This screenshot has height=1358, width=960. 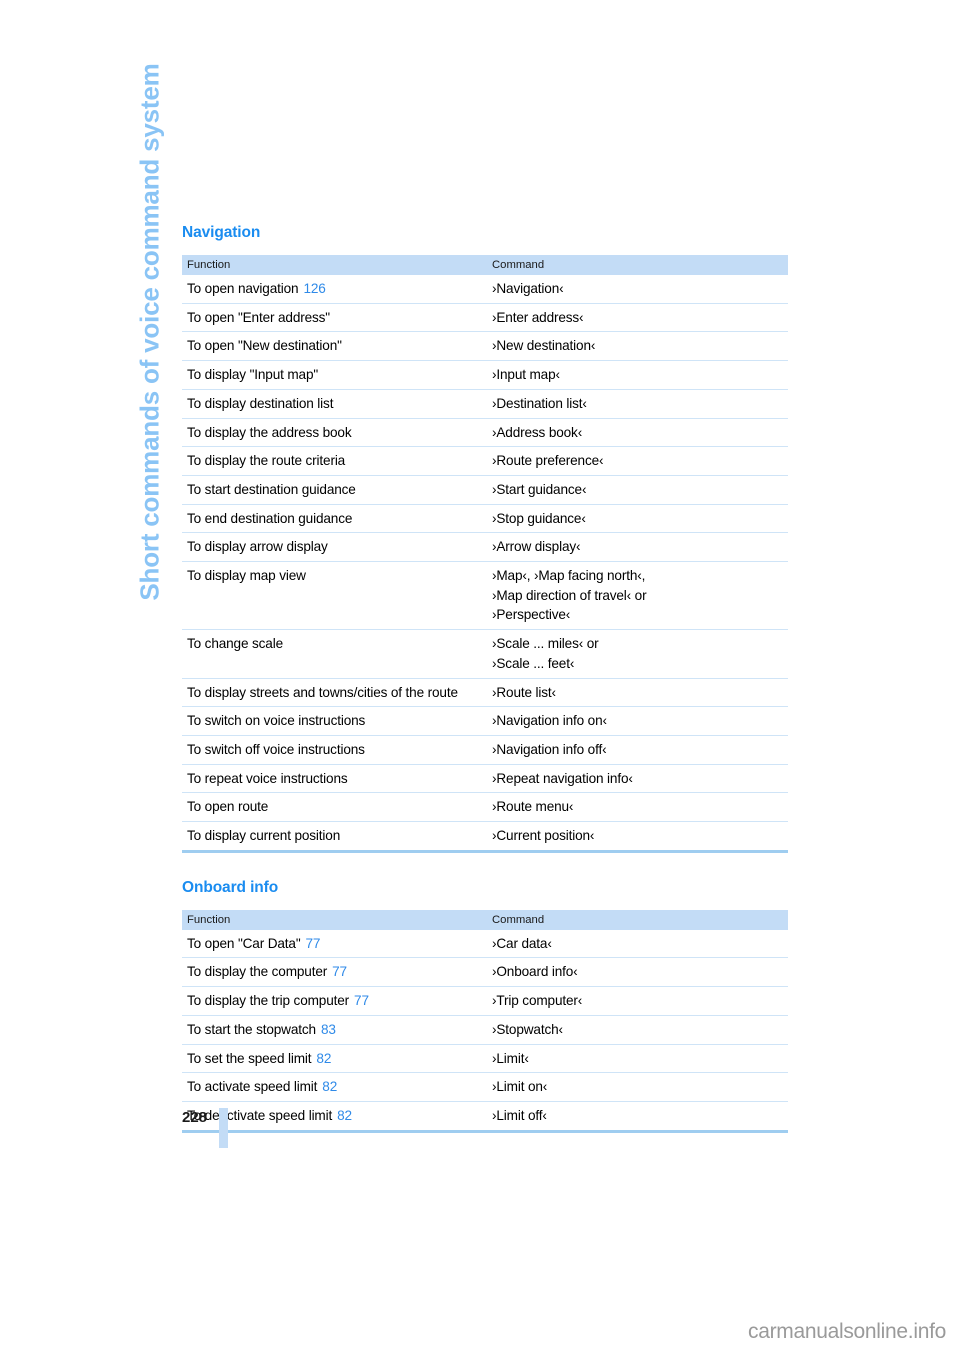 What do you see at coordinates (519, 1115) in the screenshot?
I see `command-line: ›Limit off‹` at bounding box center [519, 1115].